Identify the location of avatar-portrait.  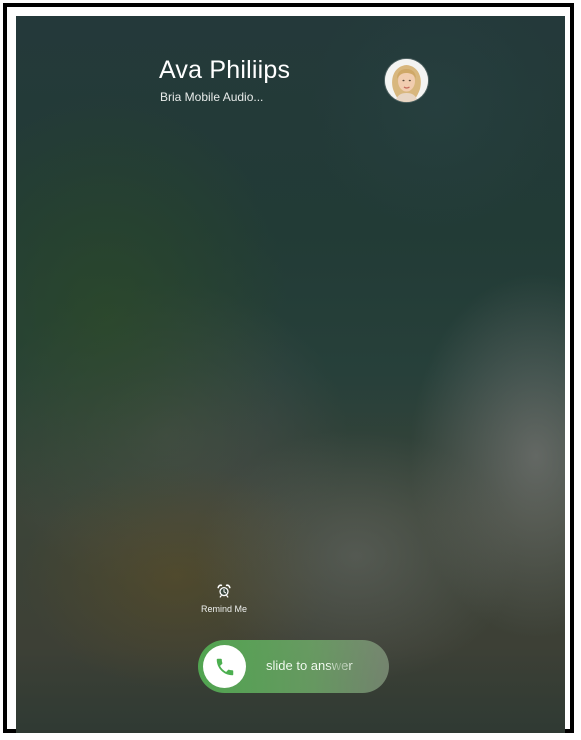
(406, 80).